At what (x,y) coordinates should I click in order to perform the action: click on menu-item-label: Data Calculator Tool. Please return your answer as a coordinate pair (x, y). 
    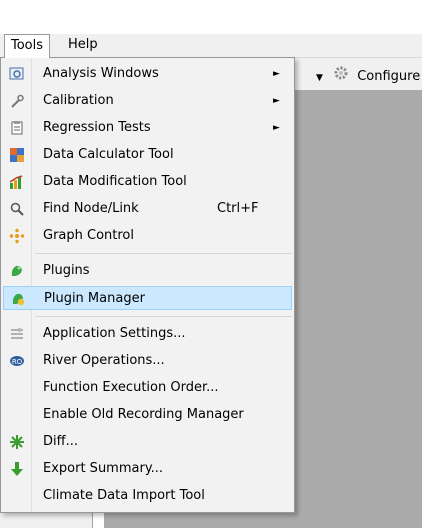
    Looking at the image, I should click on (108, 154).